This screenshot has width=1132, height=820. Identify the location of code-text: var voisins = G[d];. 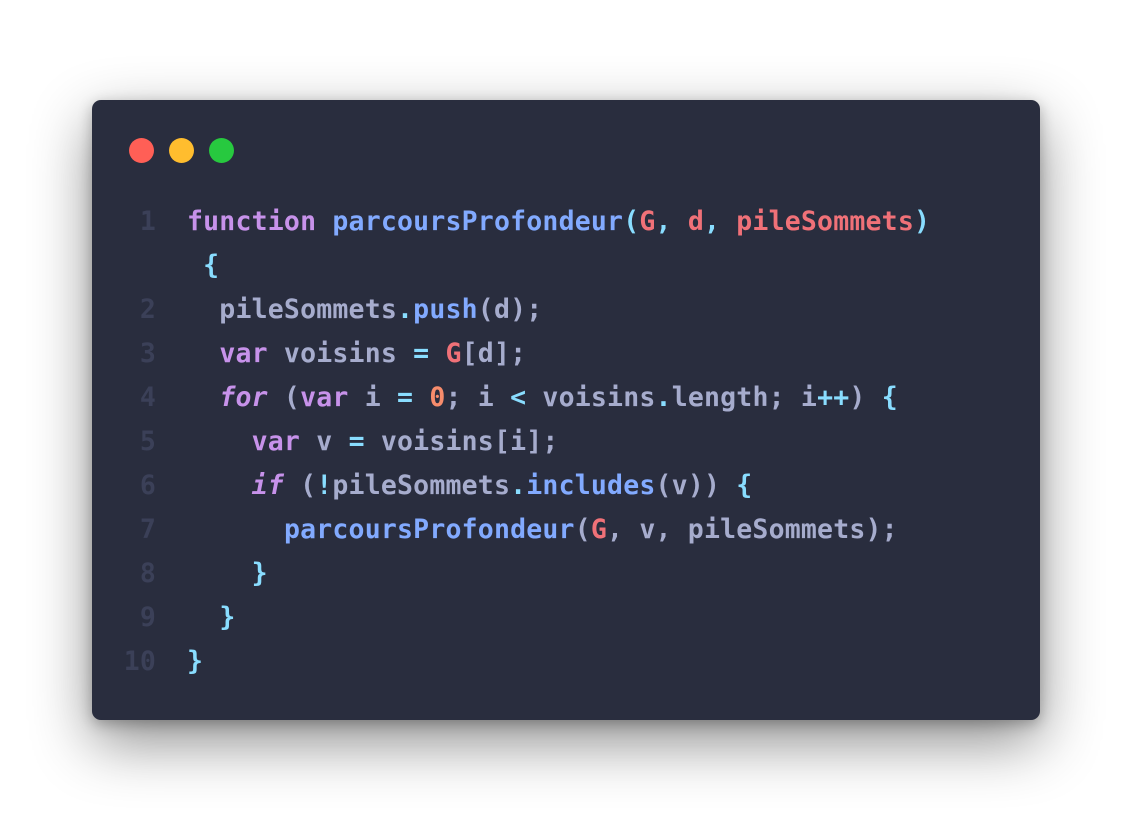
(356, 354).